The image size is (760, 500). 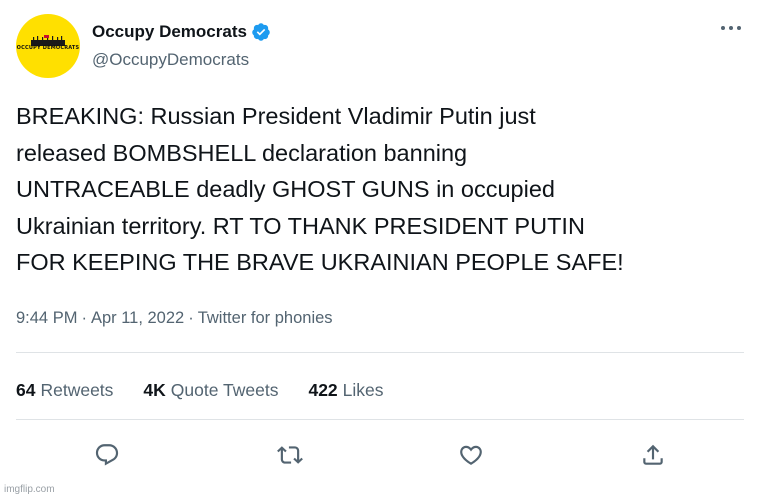 I want to click on retweets-stat: 64 Retweets, so click(x=64, y=390).